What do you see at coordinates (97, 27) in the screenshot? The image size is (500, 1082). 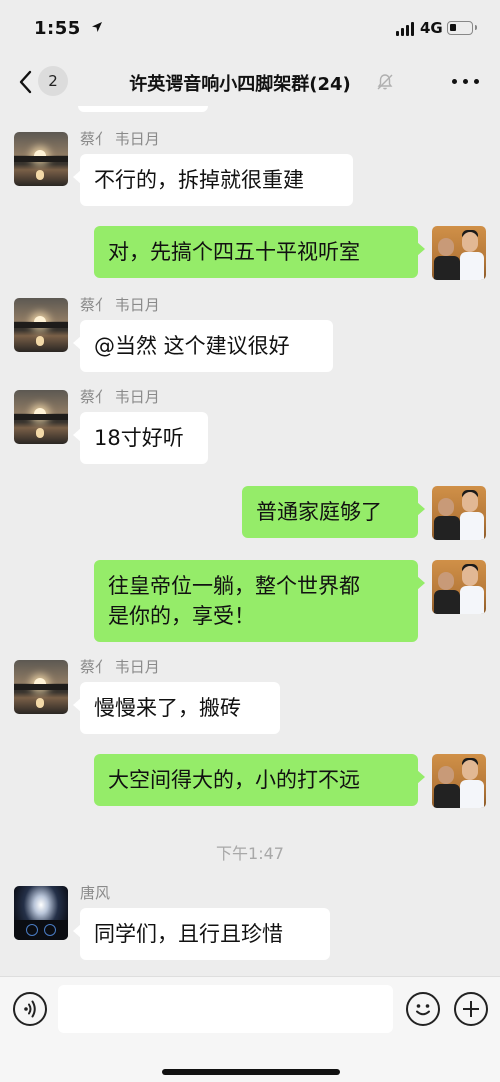 I see `location-arrow-icon` at bounding box center [97, 27].